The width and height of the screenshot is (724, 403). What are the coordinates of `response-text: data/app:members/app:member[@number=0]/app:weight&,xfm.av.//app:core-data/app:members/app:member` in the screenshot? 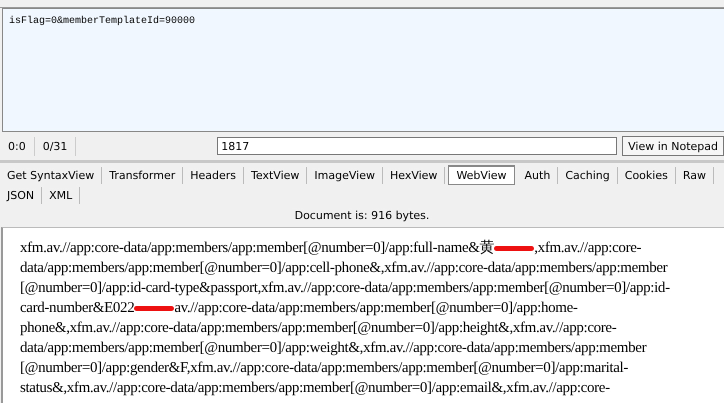 It's located at (333, 348).